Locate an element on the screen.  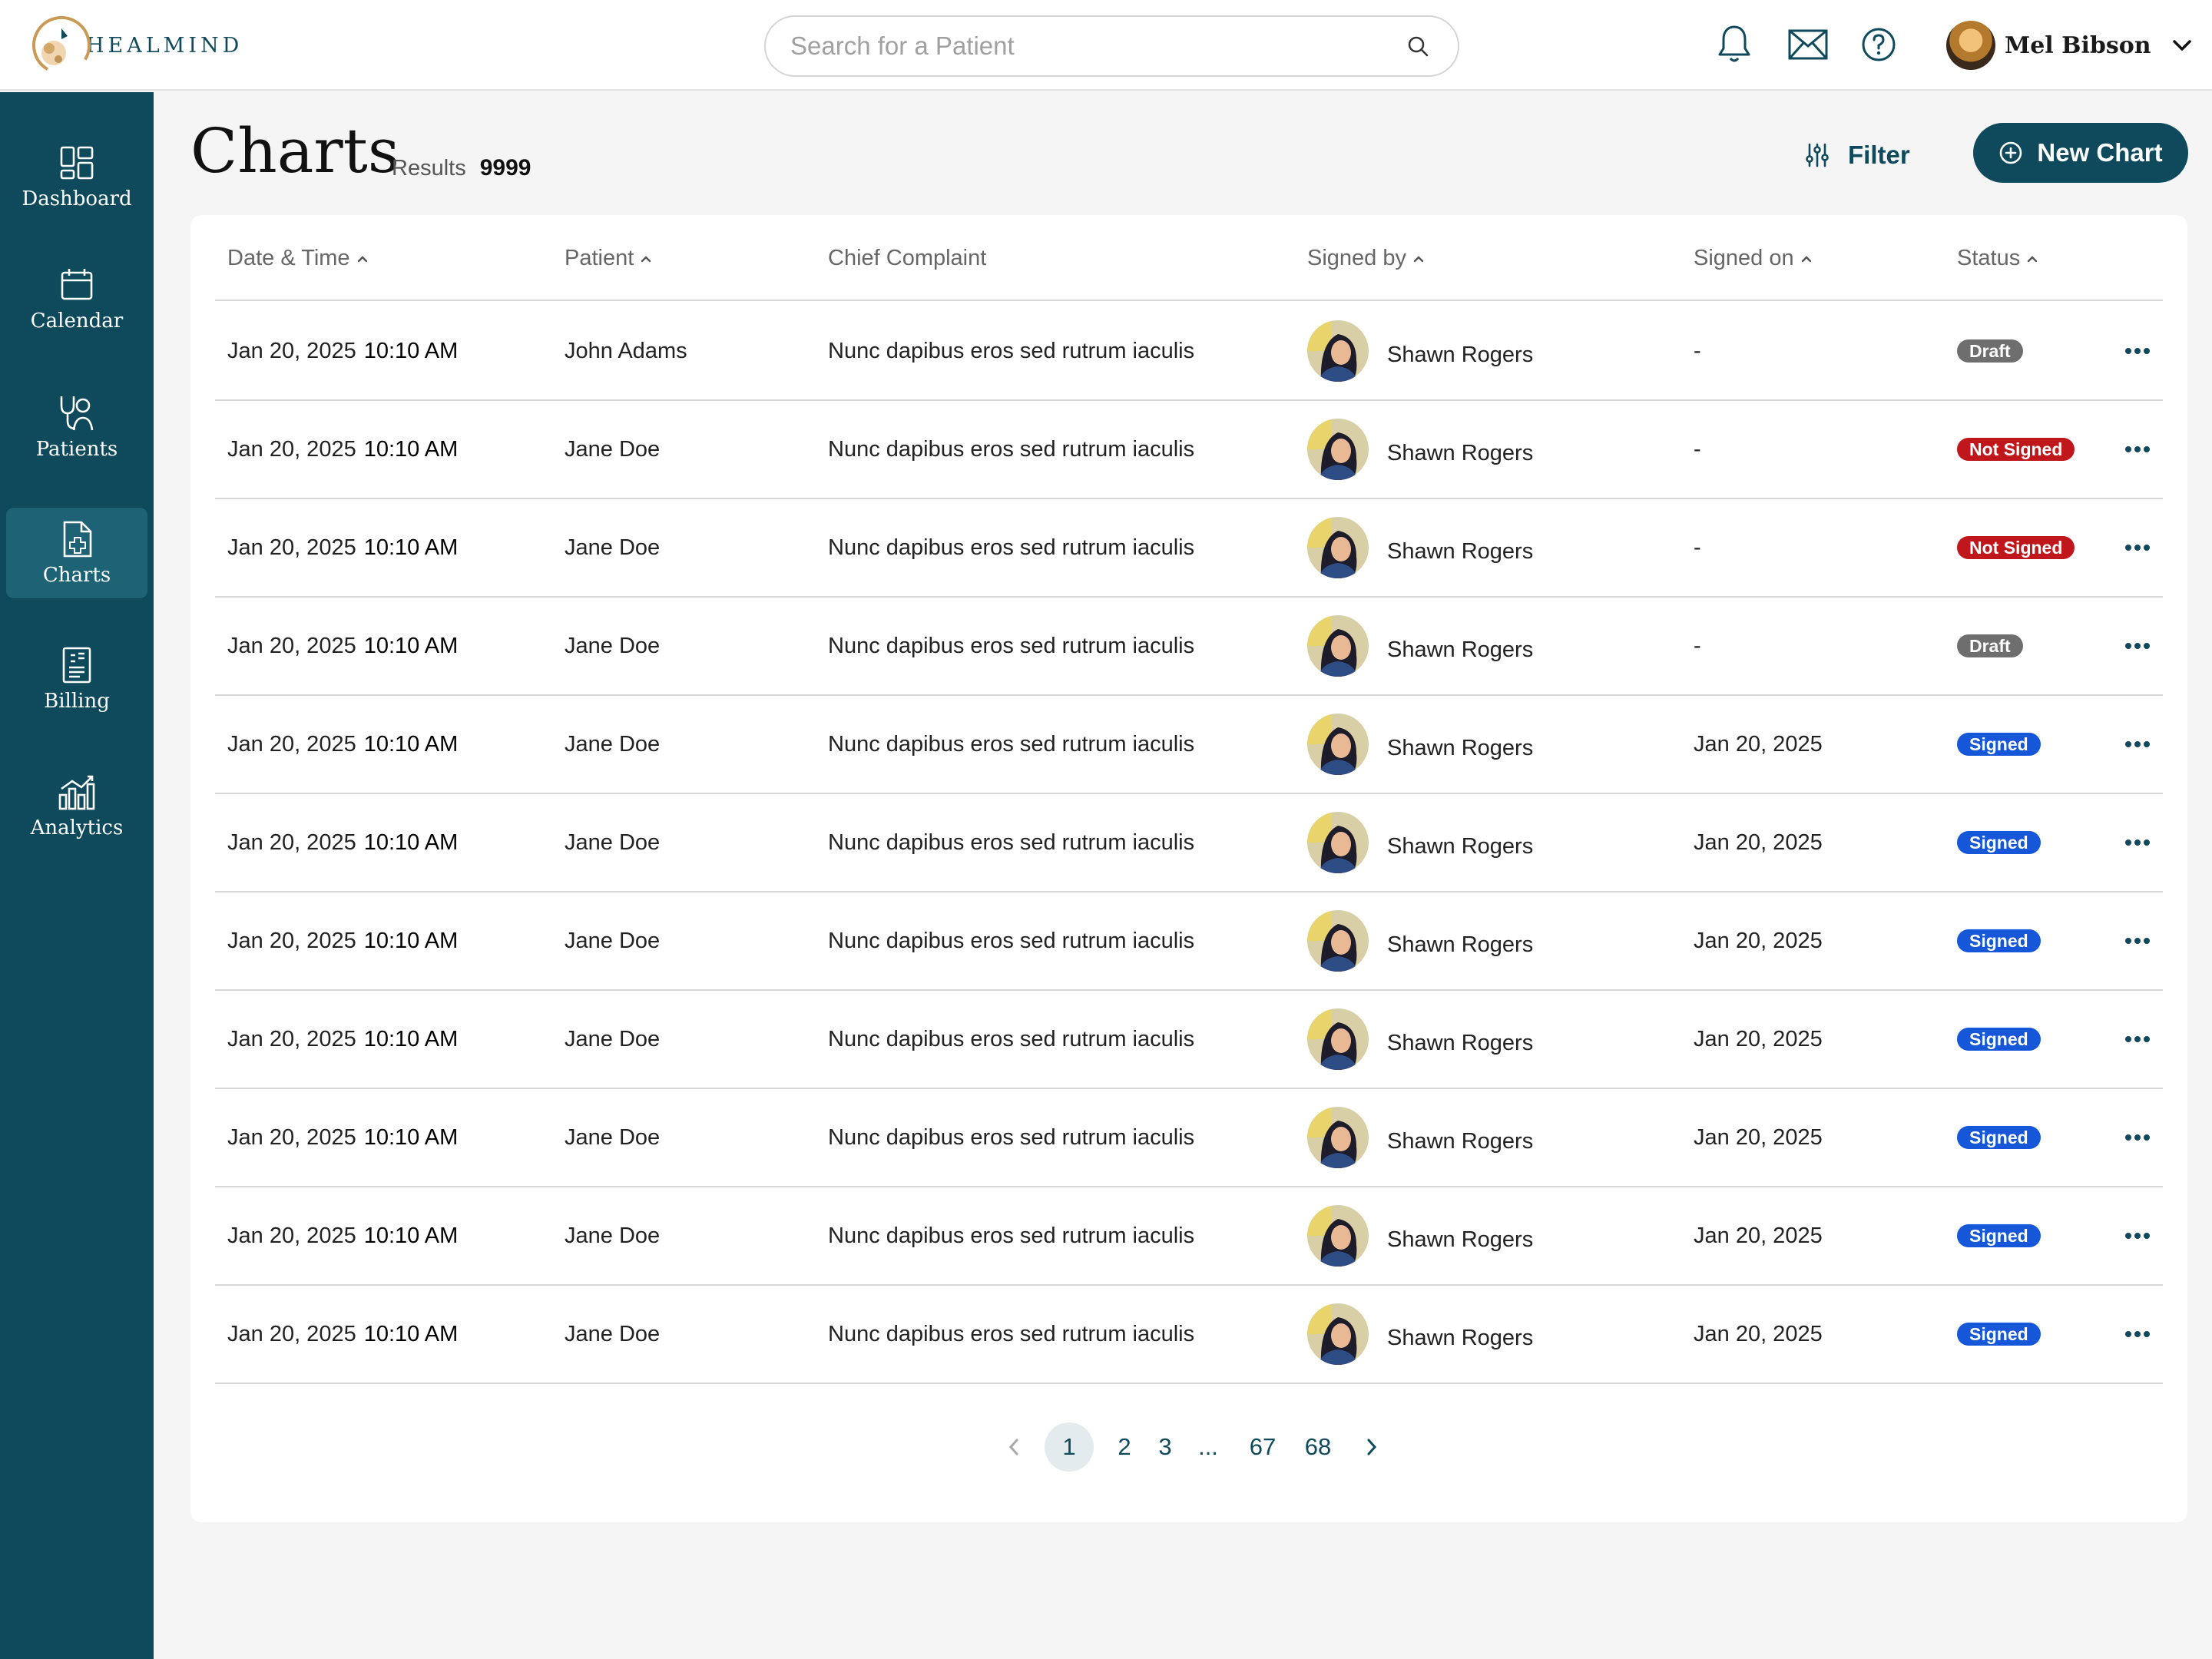
analytics-icon is located at coordinates (77, 792).